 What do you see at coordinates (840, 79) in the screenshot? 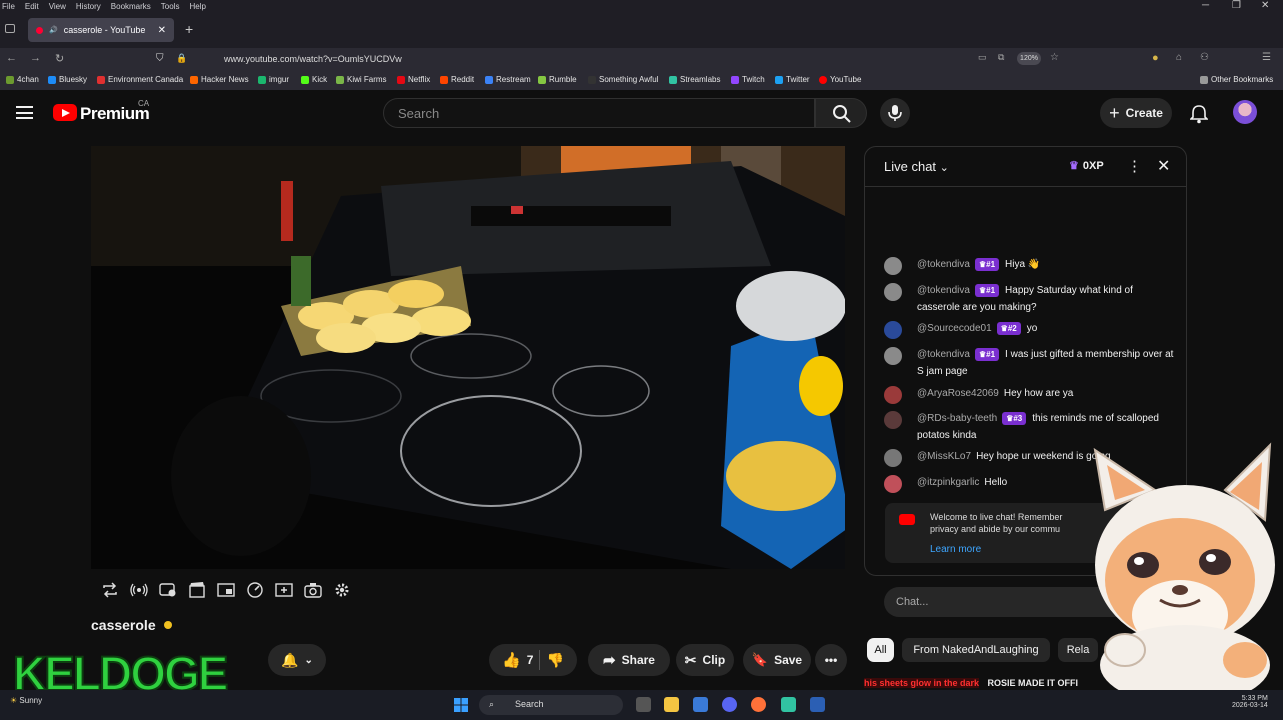
I see `bookmark-youtube: YouTube` at bounding box center [840, 79].